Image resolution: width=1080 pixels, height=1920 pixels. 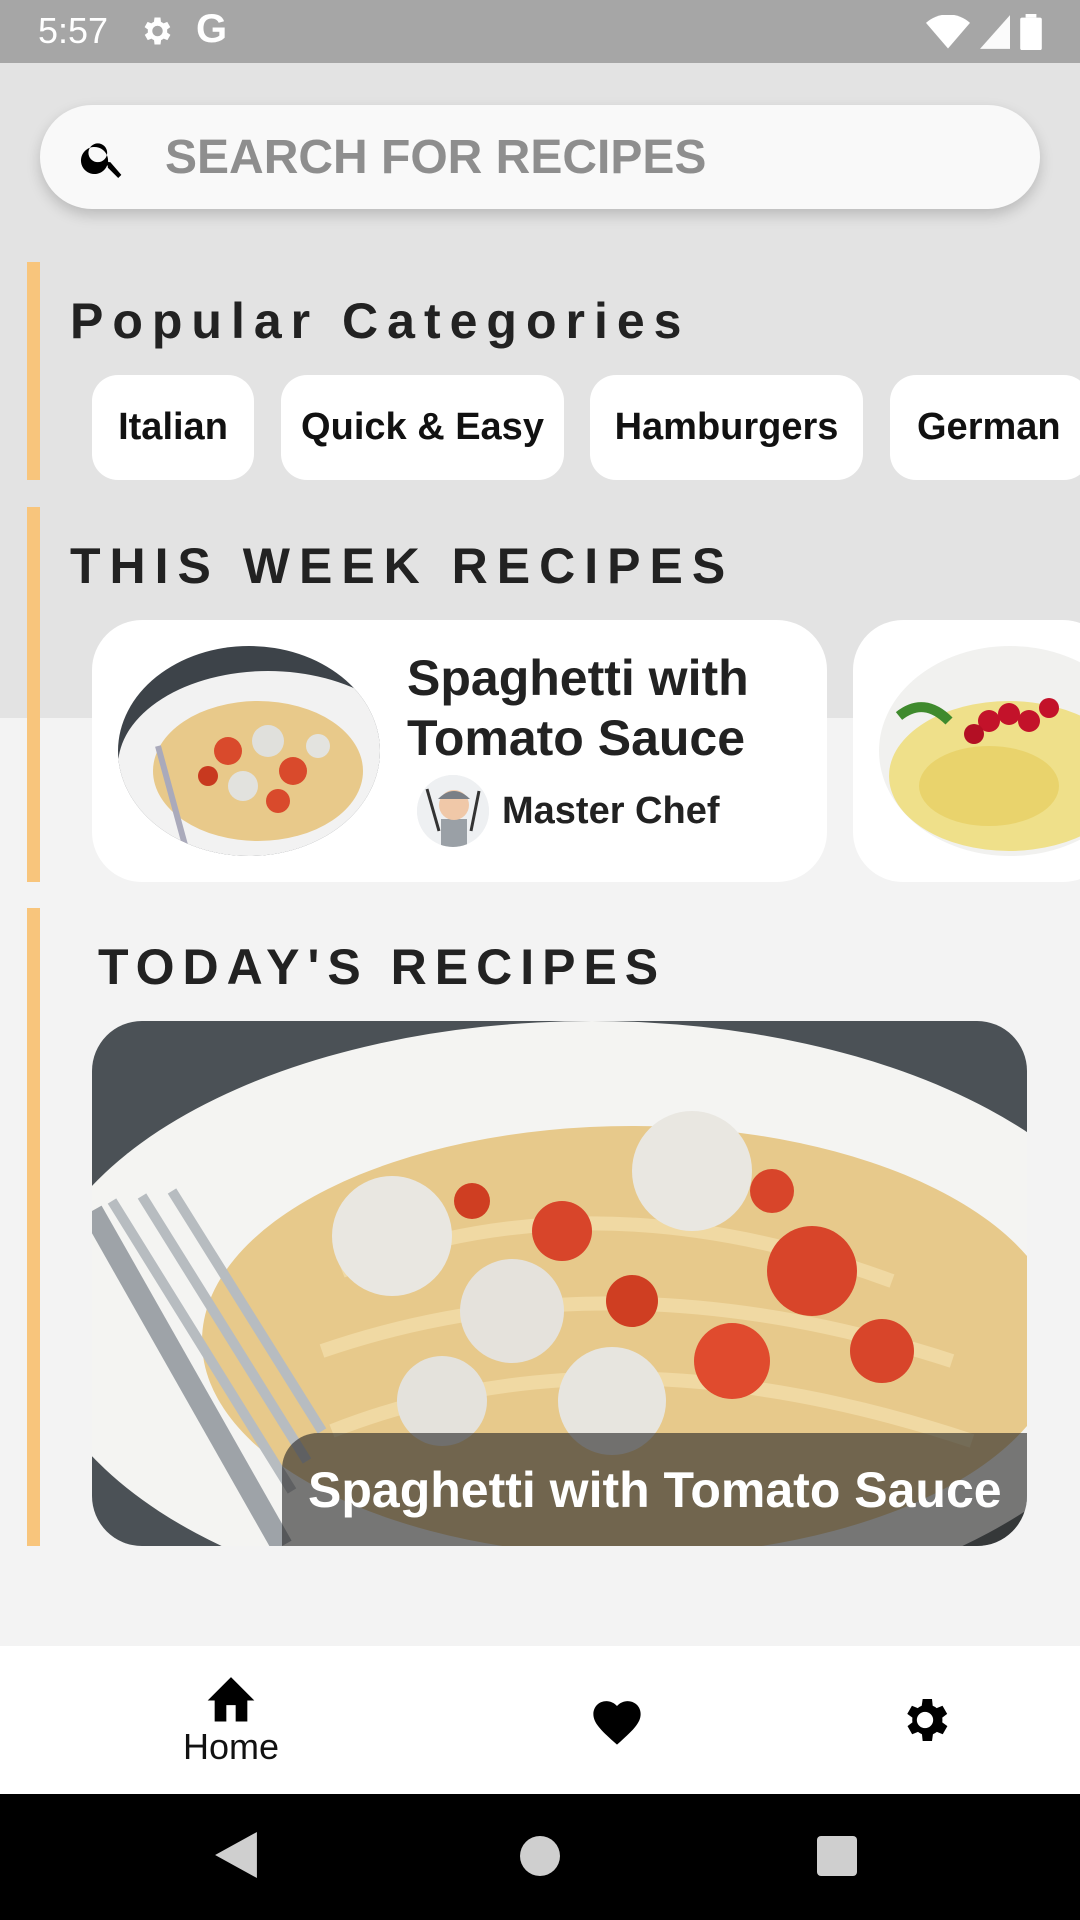 I want to click on status-bar: 5:57 G, so click(x=540, y=31).